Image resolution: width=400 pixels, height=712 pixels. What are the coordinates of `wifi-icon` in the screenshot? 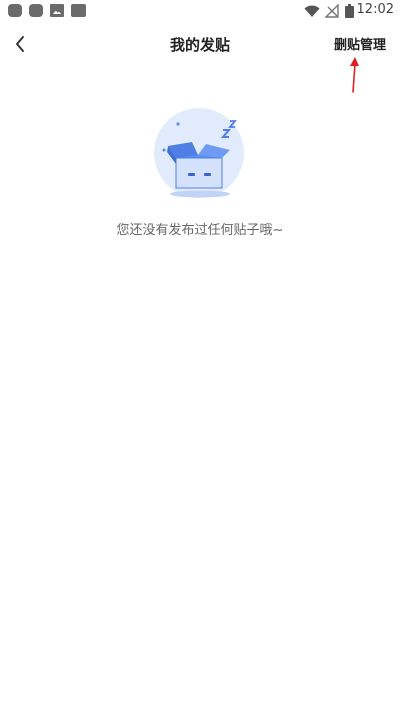 It's located at (312, 11).